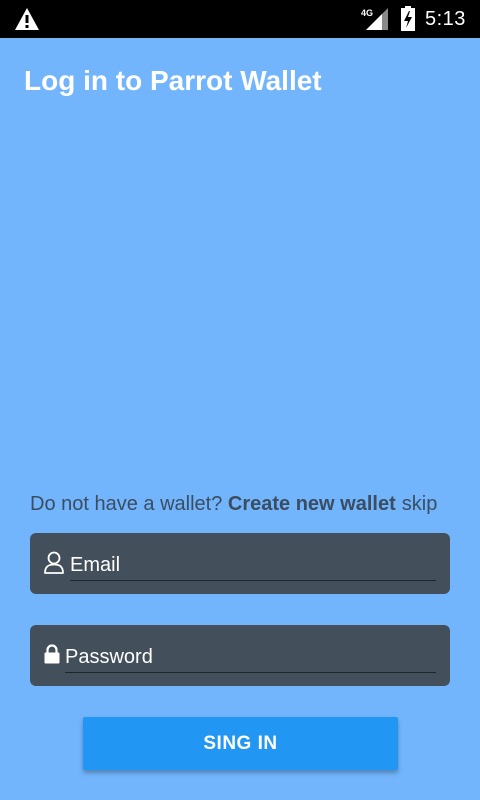 This screenshot has width=480, height=800. What do you see at coordinates (312, 504) in the screenshot?
I see `create-wallet-link: Create new wallet` at bounding box center [312, 504].